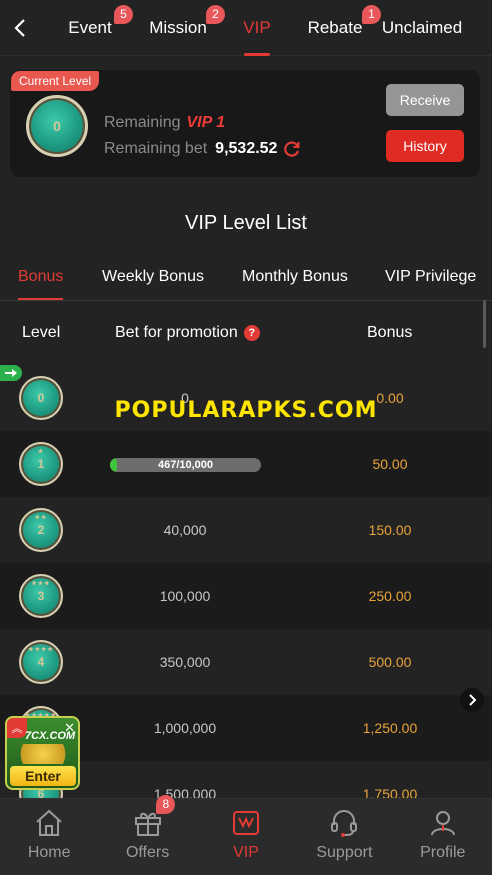 The width and height of the screenshot is (492, 875). I want to click on bonus-value: 250.00, so click(390, 596).